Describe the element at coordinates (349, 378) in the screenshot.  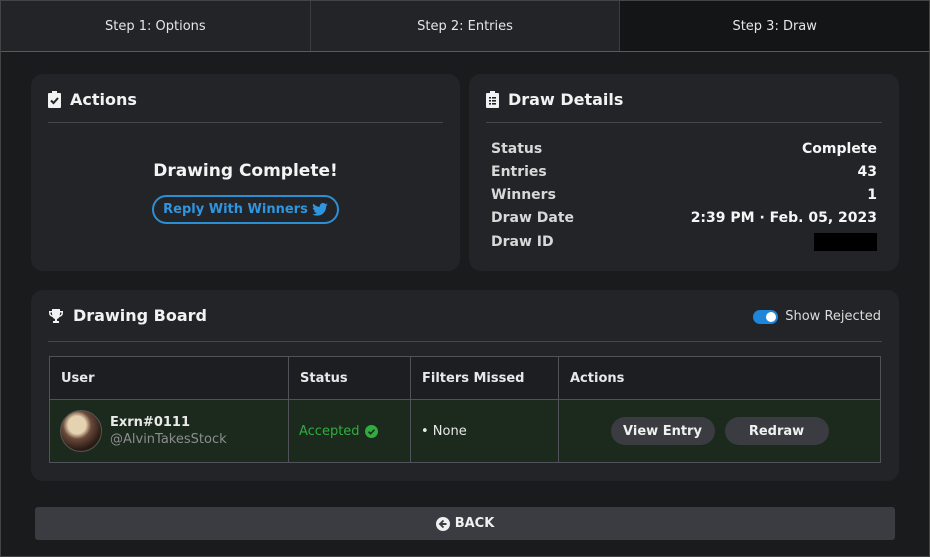
I see `column-header-status: Status` at that location.